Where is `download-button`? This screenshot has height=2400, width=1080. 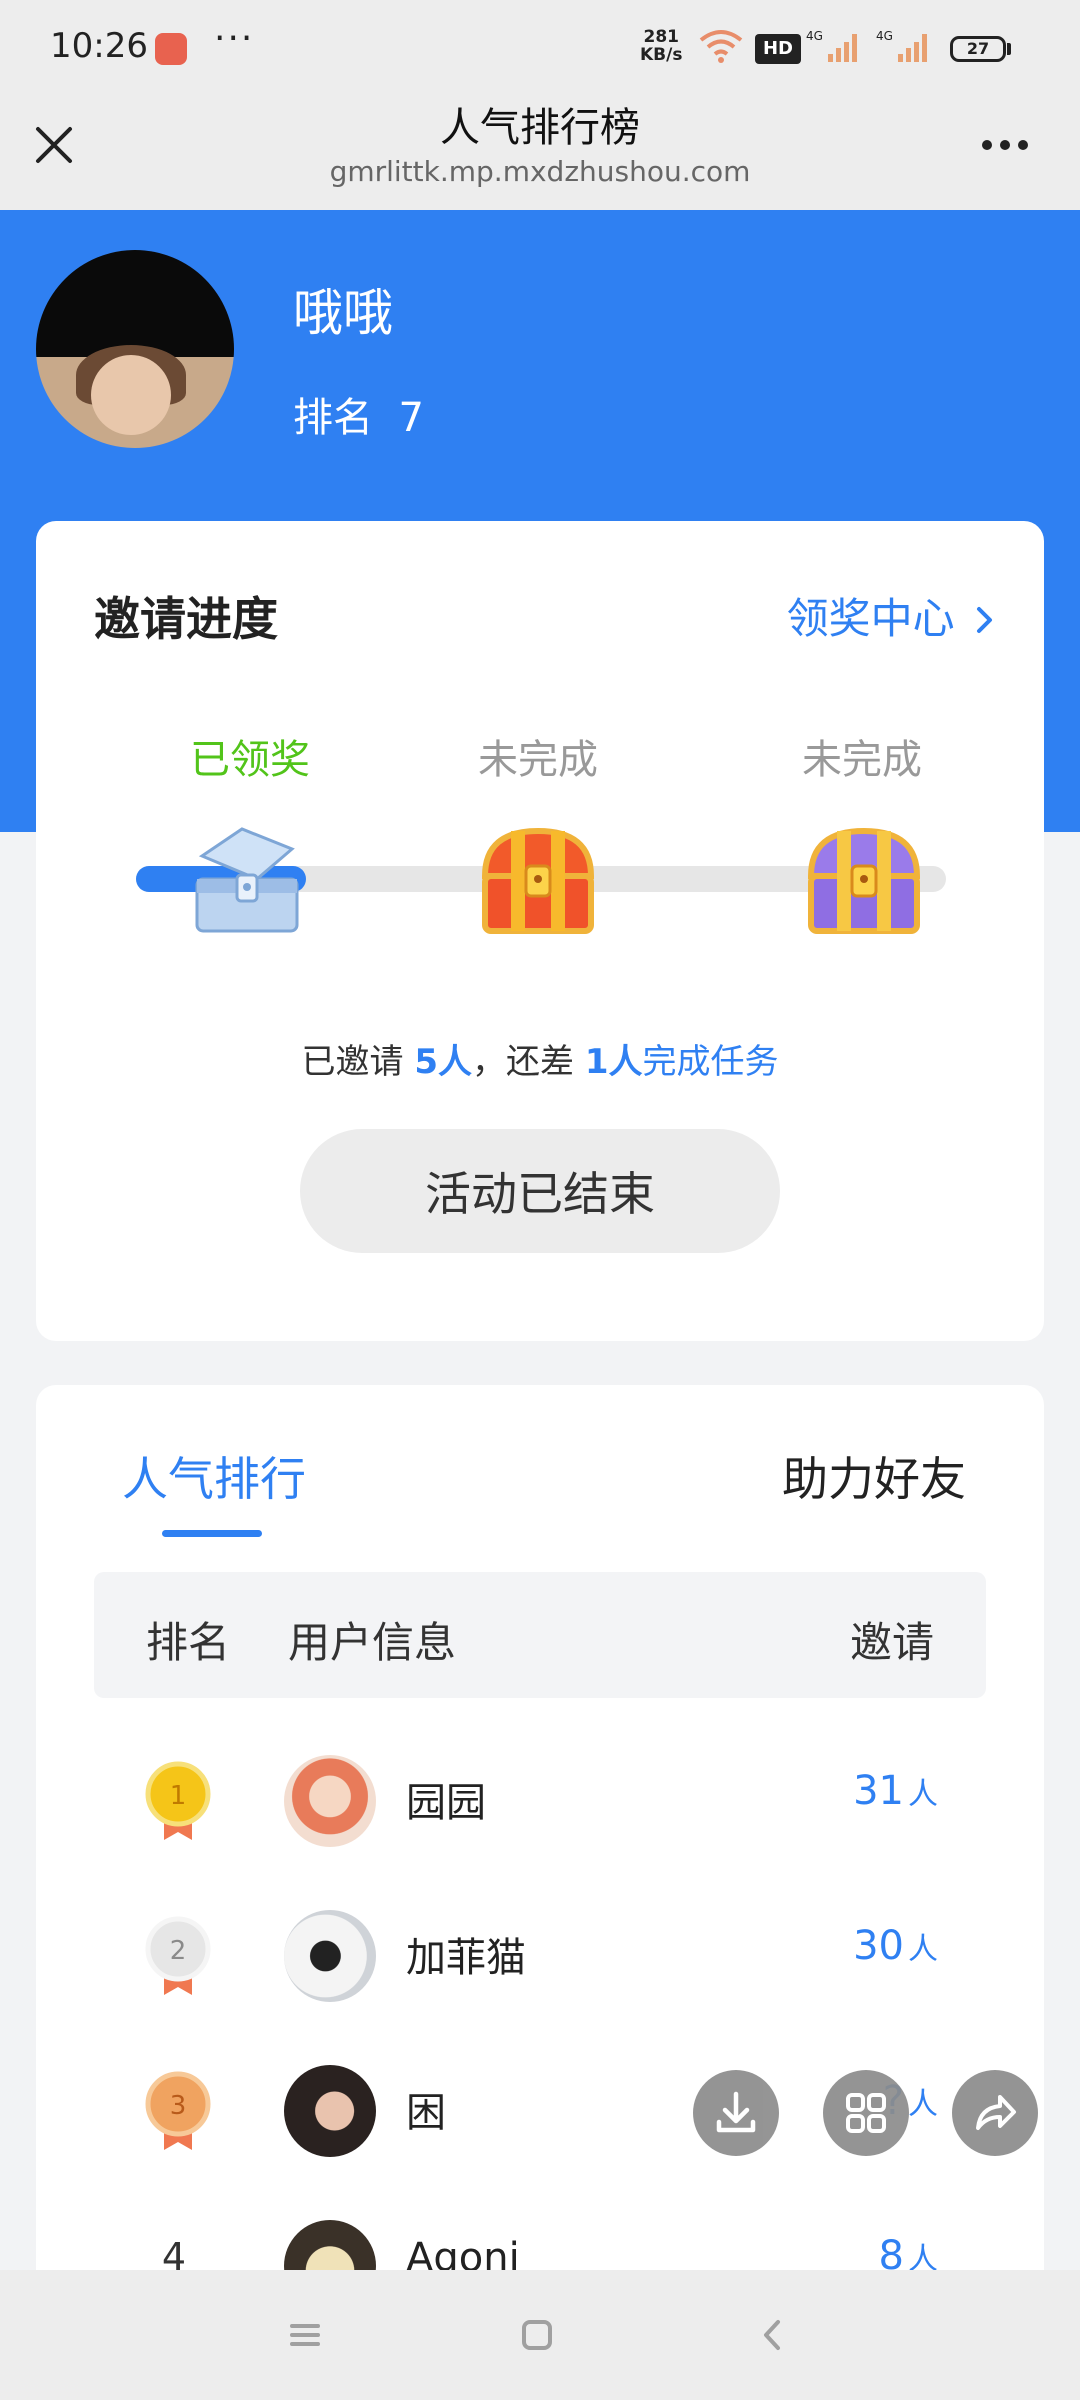 download-button is located at coordinates (736, 2113).